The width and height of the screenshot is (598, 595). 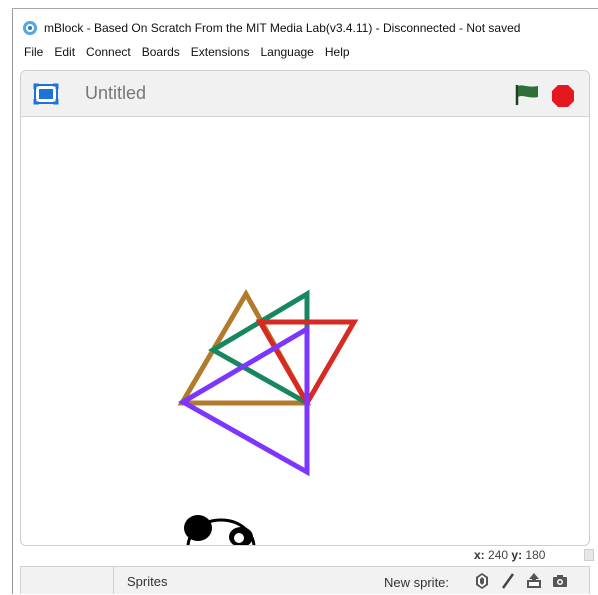 What do you see at coordinates (563, 96) in the screenshot?
I see `stop-icon` at bounding box center [563, 96].